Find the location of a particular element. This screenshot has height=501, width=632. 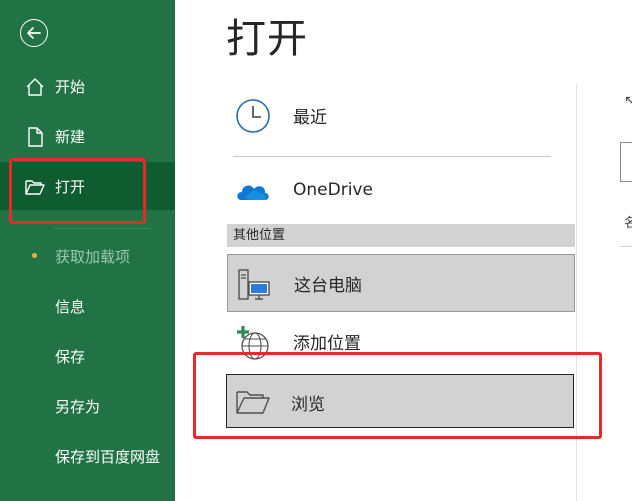

nav-item-new: 新建 is located at coordinates (87, 136).